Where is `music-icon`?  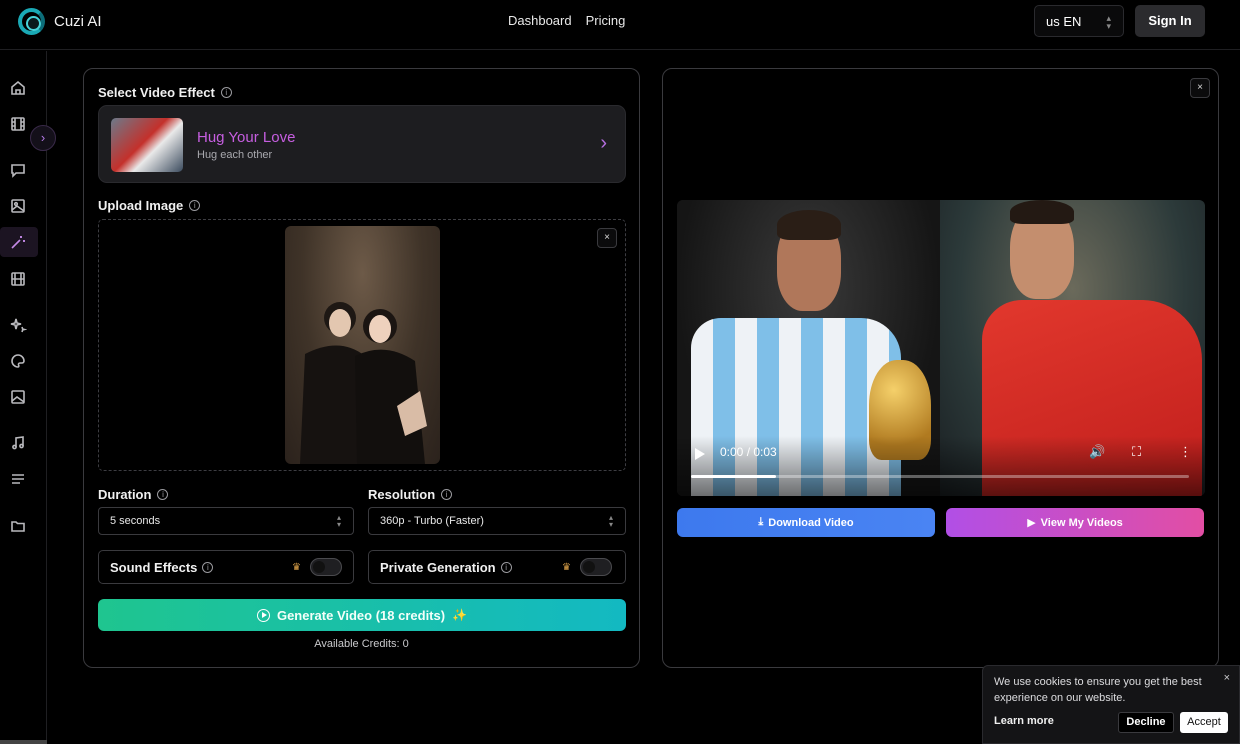 music-icon is located at coordinates (18, 443).